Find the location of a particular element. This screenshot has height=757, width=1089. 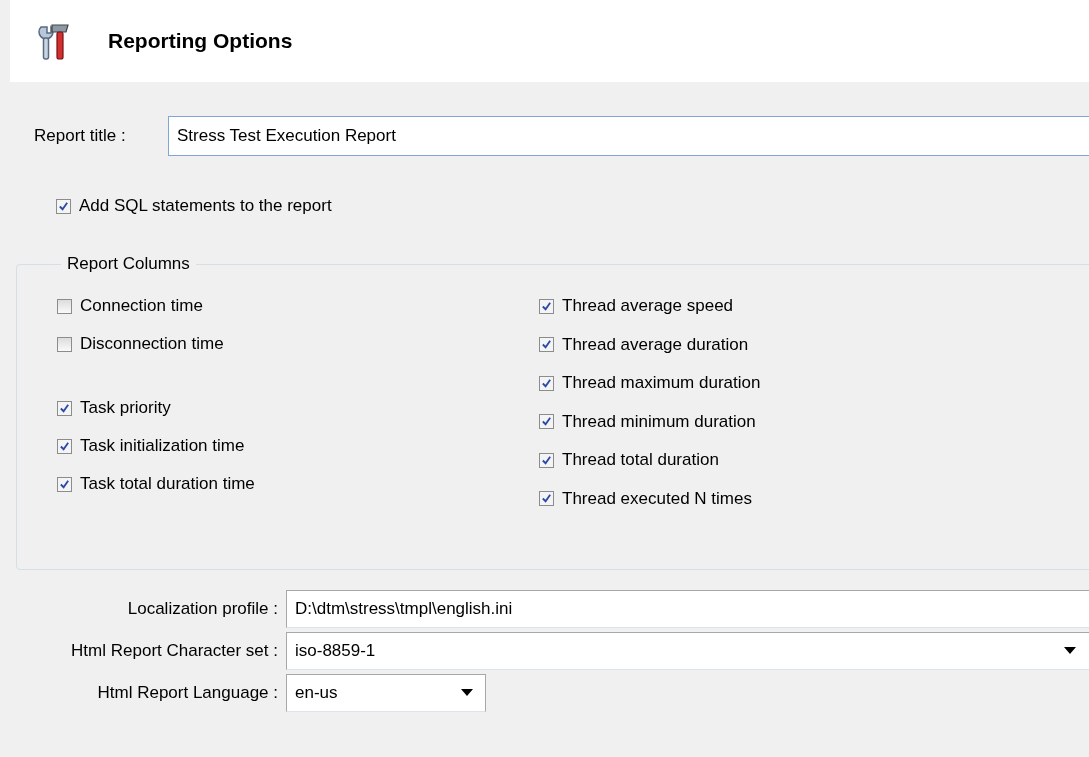

checkbox-label: Thread average speed is located at coordinates (648, 306).